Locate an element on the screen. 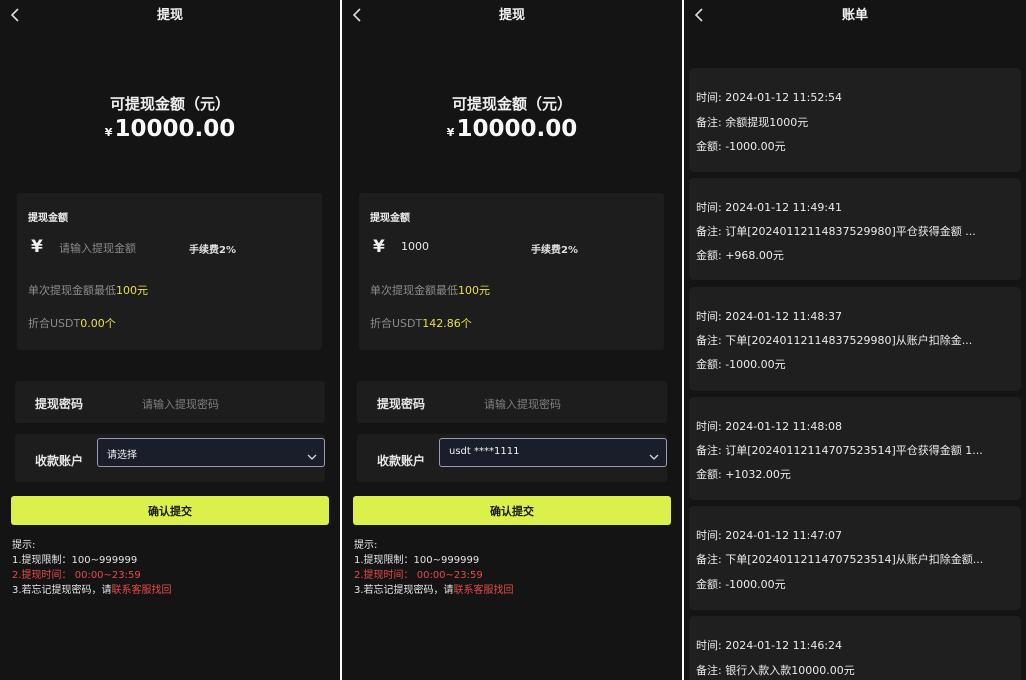 The width and height of the screenshot is (1026, 680). usdt-conversion: 折合USDT0.00个 is located at coordinates (72, 323).